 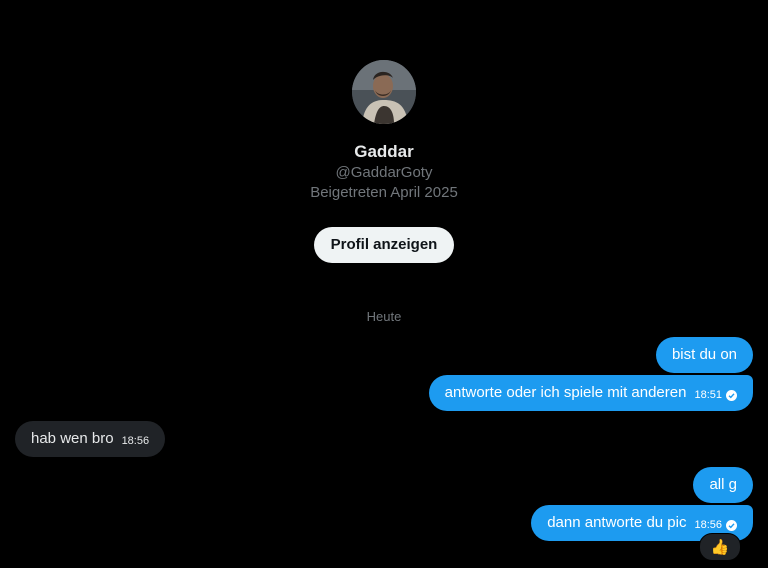 I want to click on message-text: antworte oder ich spiele mit anderen, so click(x=565, y=392).